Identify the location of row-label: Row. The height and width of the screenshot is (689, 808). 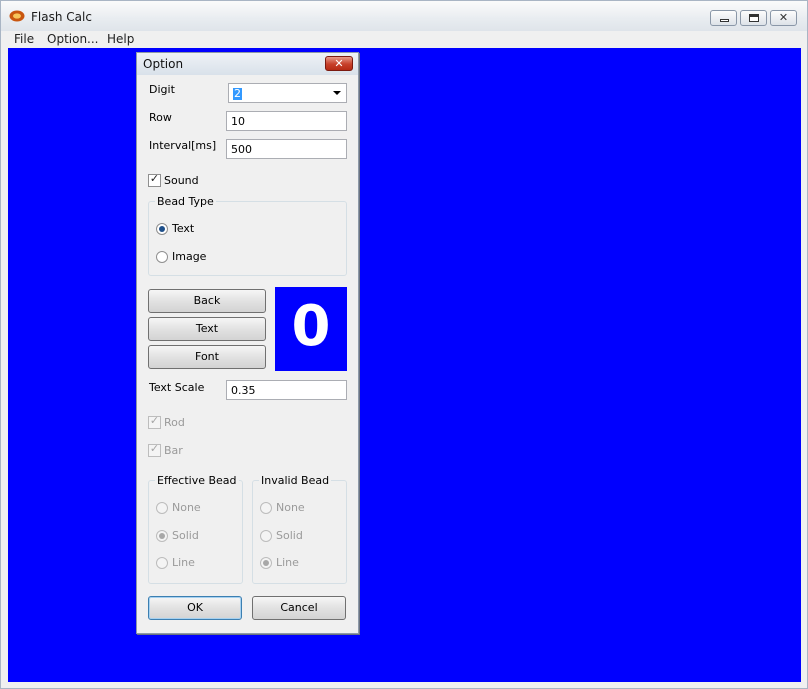
(160, 117).